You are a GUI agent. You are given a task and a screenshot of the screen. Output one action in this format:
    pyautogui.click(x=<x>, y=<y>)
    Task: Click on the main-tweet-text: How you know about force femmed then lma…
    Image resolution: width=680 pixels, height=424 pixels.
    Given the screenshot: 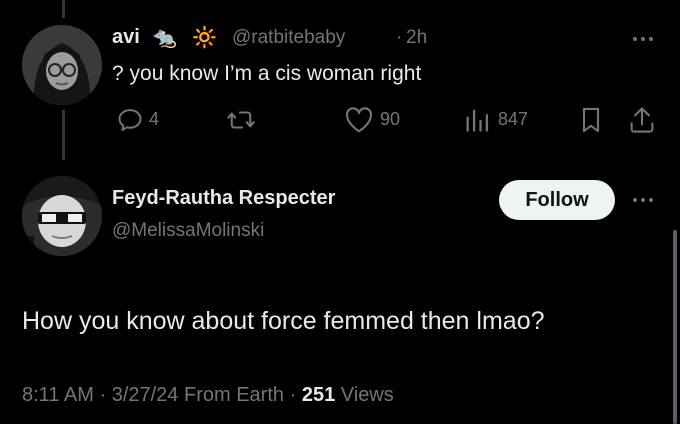 What is the action you would take?
    pyautogui.click(x=283, y=321)
    